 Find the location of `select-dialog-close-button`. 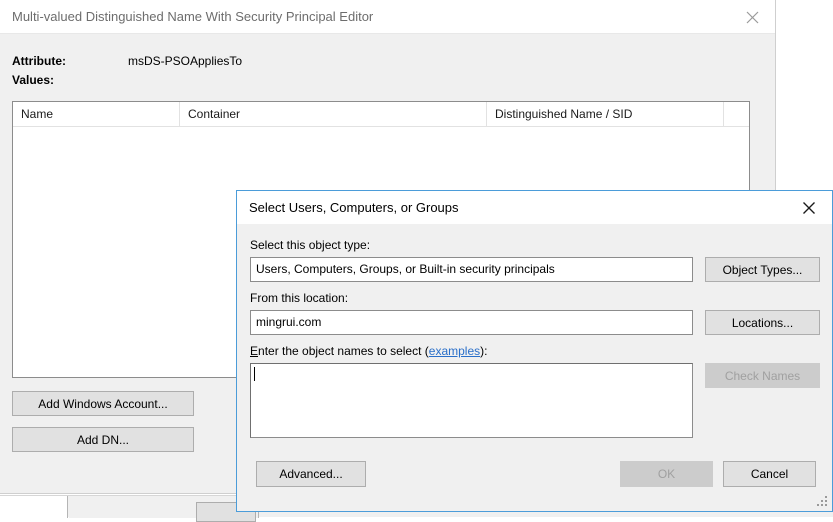

select-dialog-close-button is located at coordinates (809, 207).